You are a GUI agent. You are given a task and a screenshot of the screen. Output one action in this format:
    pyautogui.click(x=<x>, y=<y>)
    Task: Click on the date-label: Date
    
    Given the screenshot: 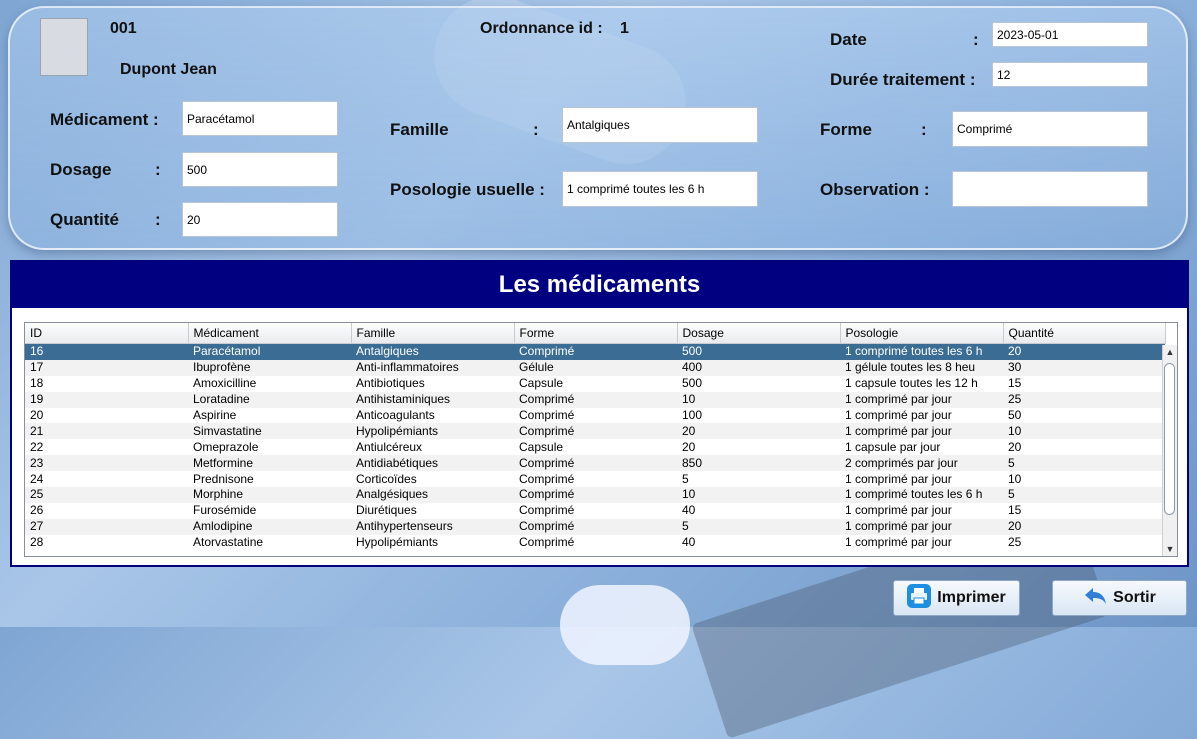 What is the action you would take?
    pyautogui.click(x=848, y=39)
    